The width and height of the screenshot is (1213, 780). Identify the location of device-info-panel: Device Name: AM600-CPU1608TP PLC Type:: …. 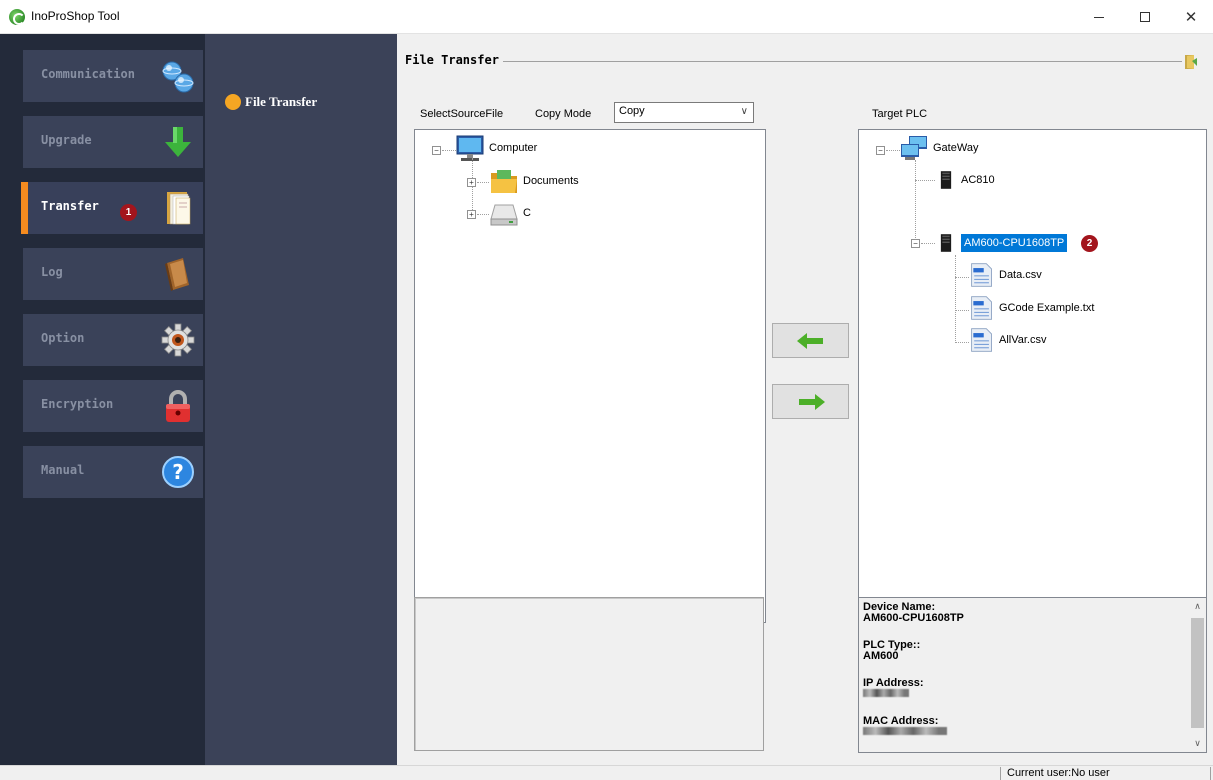
(1032, 675).